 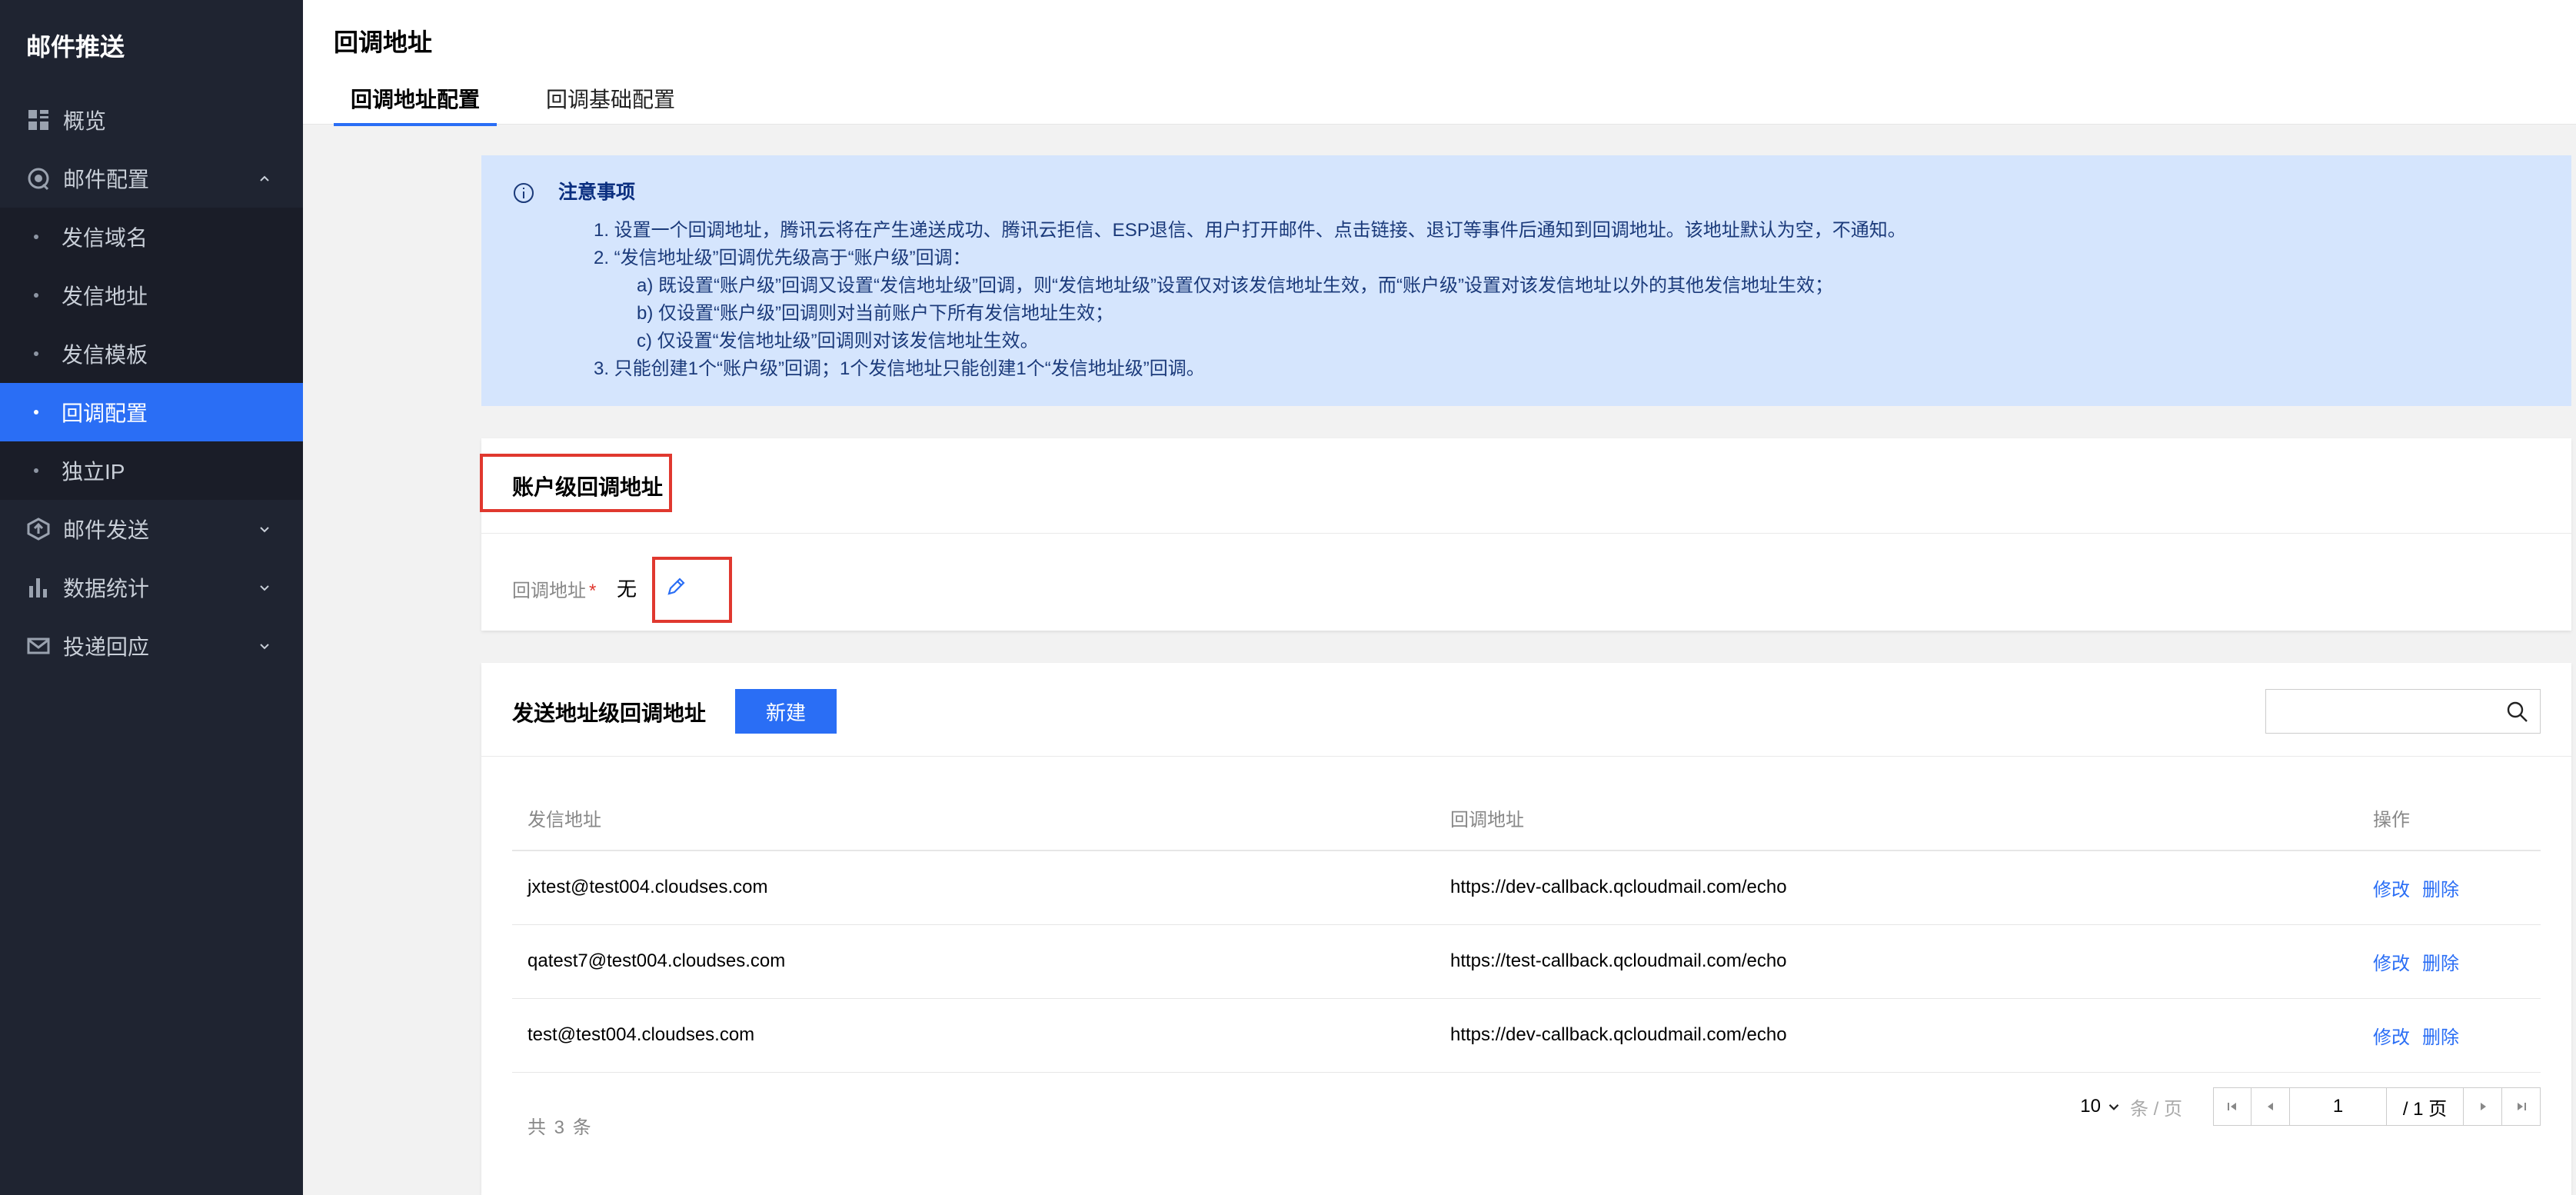 What do you see at coordinates (416, 104) in the screenshot?
I see `tab-callback-address-config: 回调地址配置` at bounding box center [416, 104].